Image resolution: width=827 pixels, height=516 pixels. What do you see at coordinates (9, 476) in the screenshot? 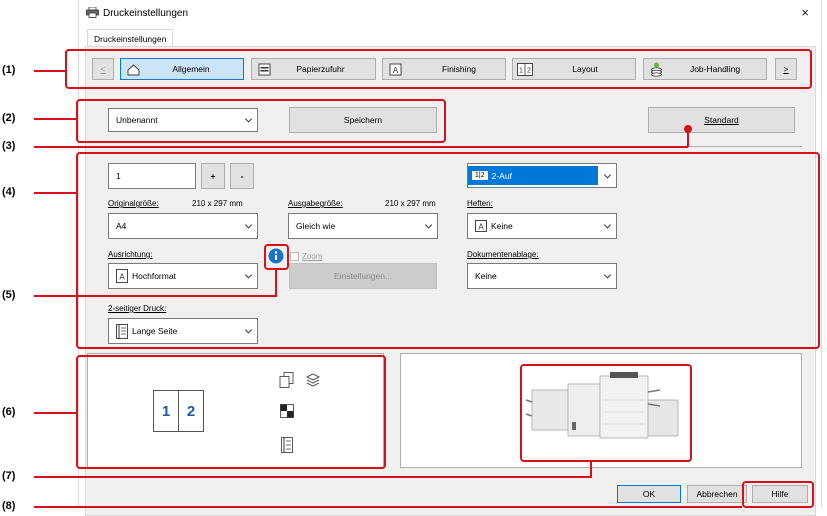
I see `callout-label-7: (7)` at bounding box center [9, 476].